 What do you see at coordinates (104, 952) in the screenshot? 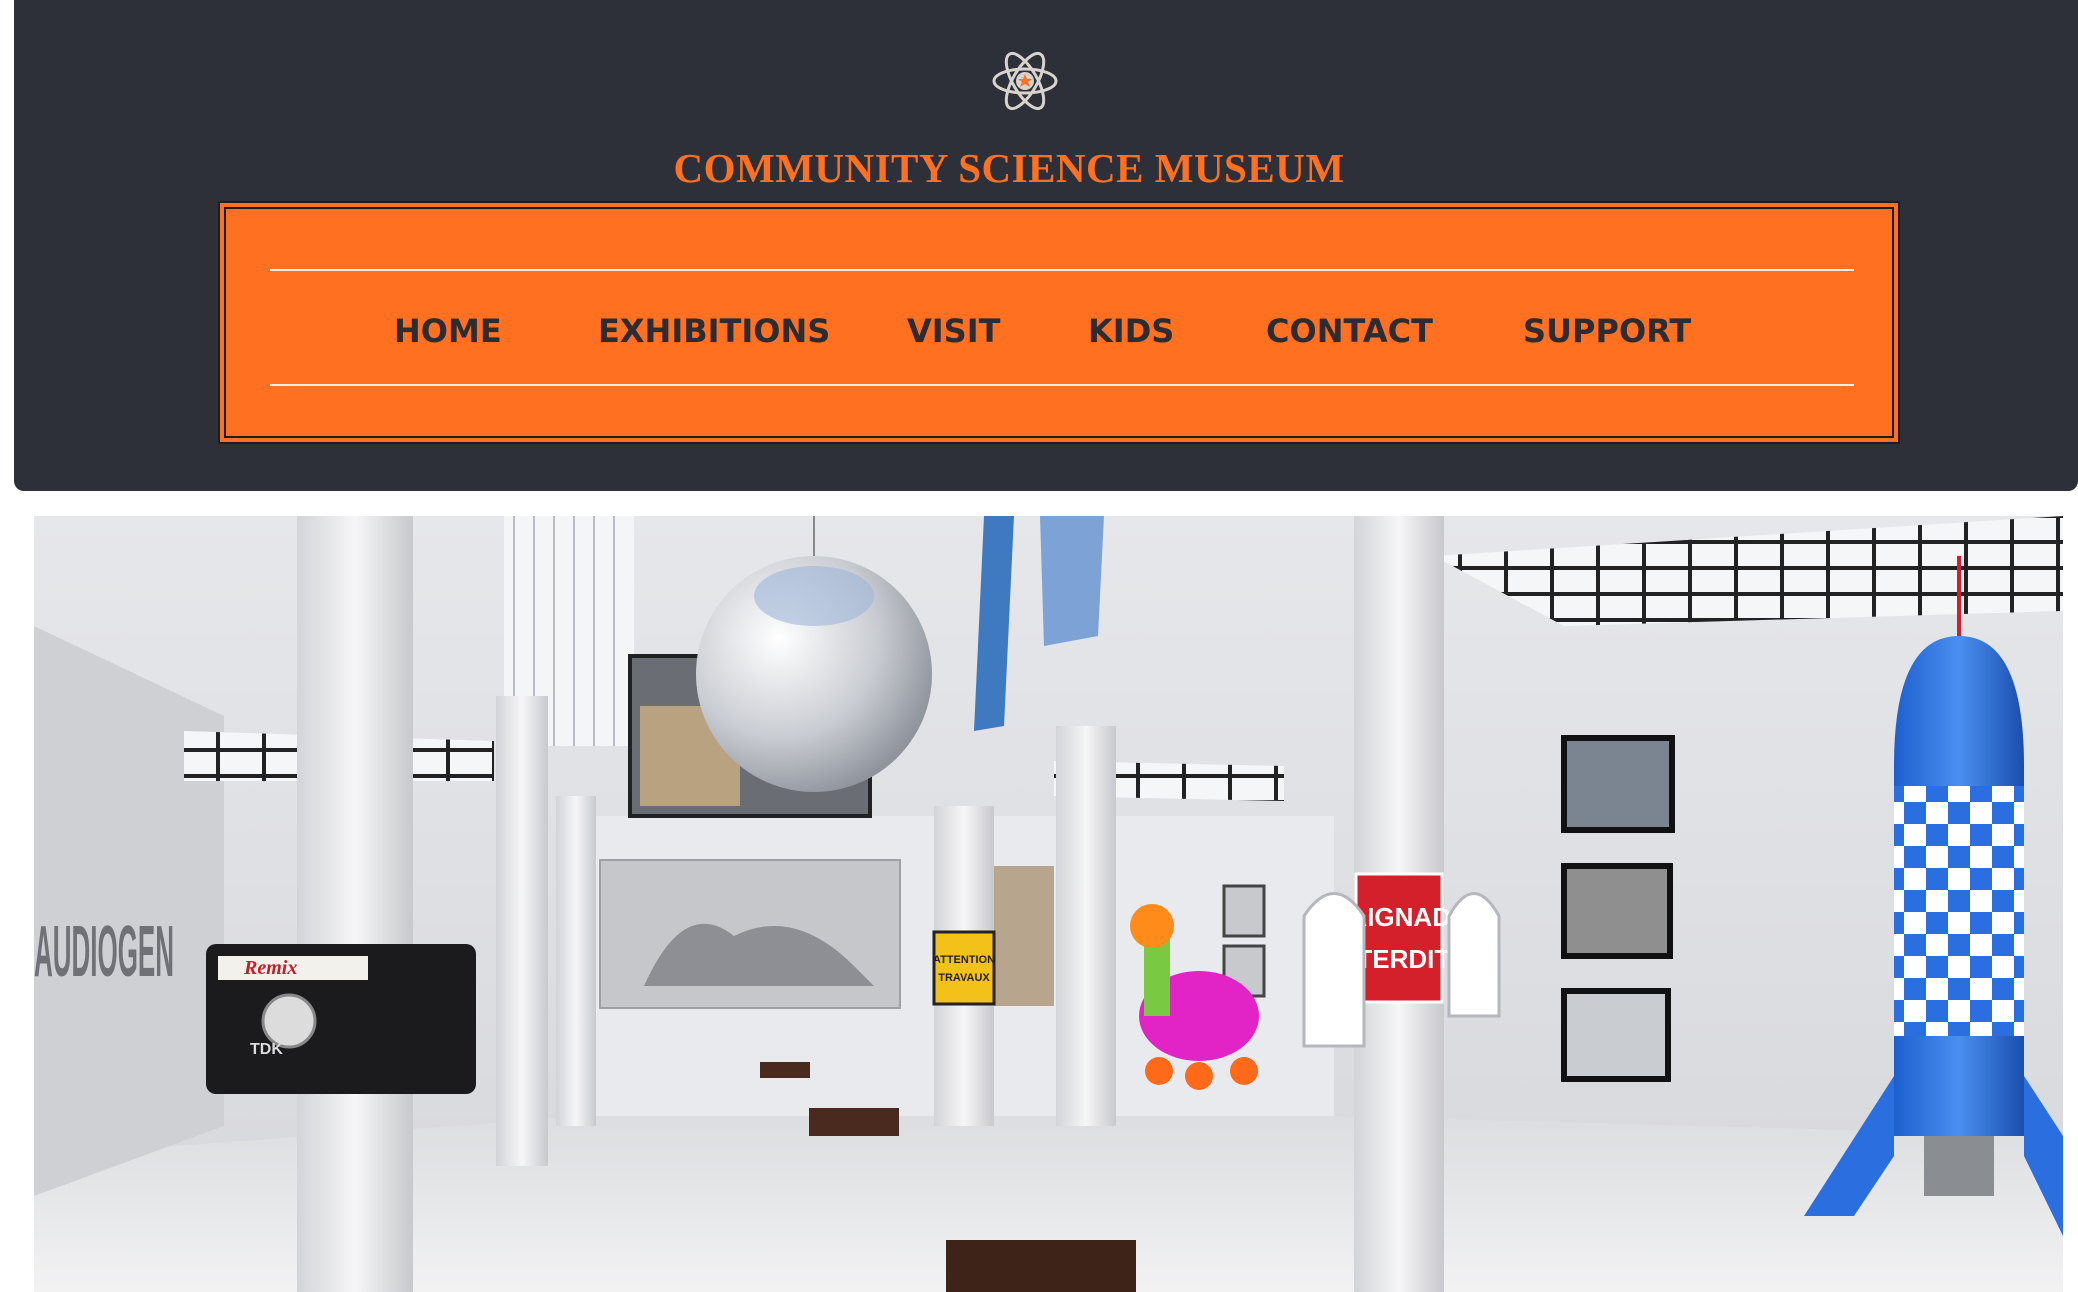
I see `wall-letters: AUDIOGEN` at bounding box center [104, 952].